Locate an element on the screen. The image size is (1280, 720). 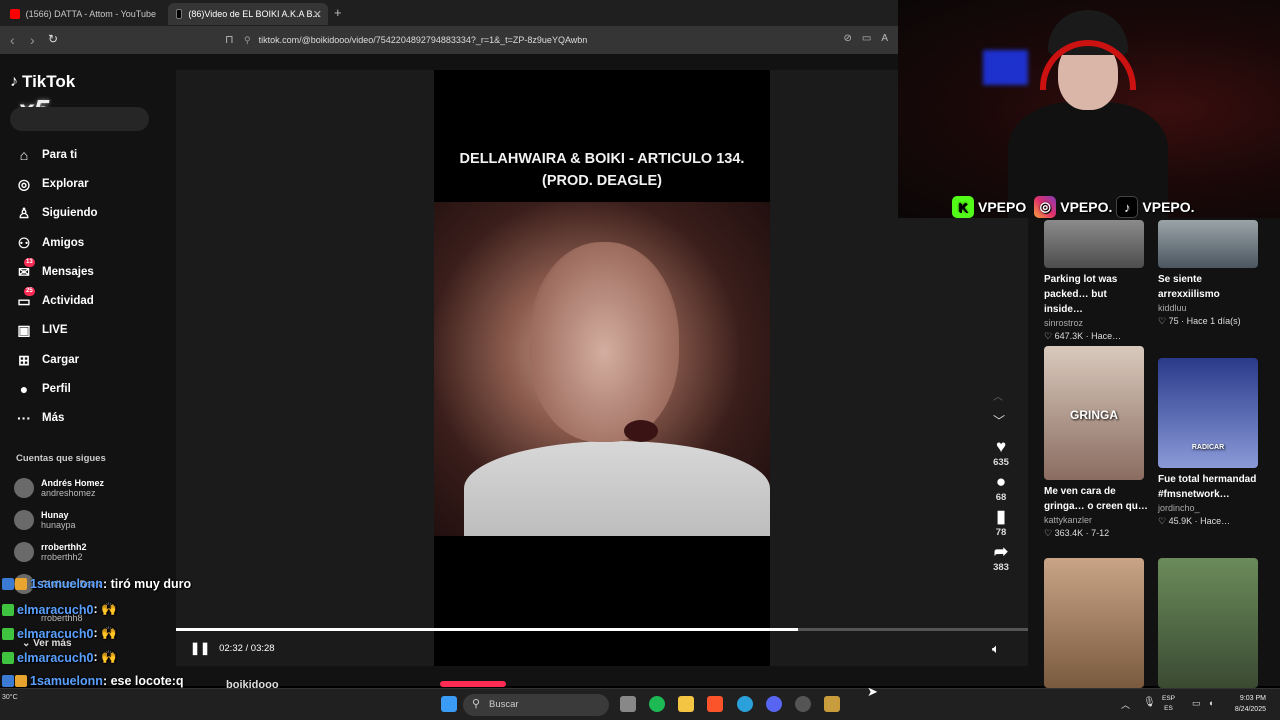
video-thumbnail: GRINGA is located at coordinates (1094, 413).